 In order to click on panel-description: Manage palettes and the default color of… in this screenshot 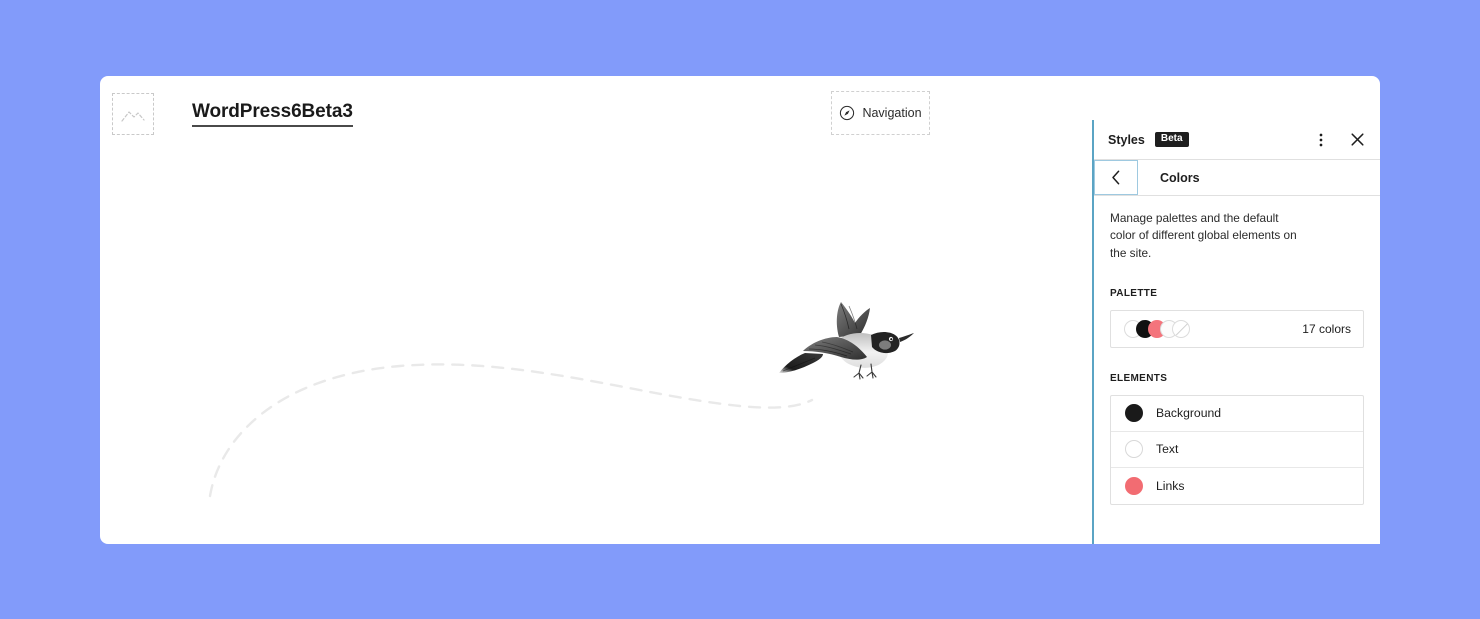, I will do `click(1203, 235)`.